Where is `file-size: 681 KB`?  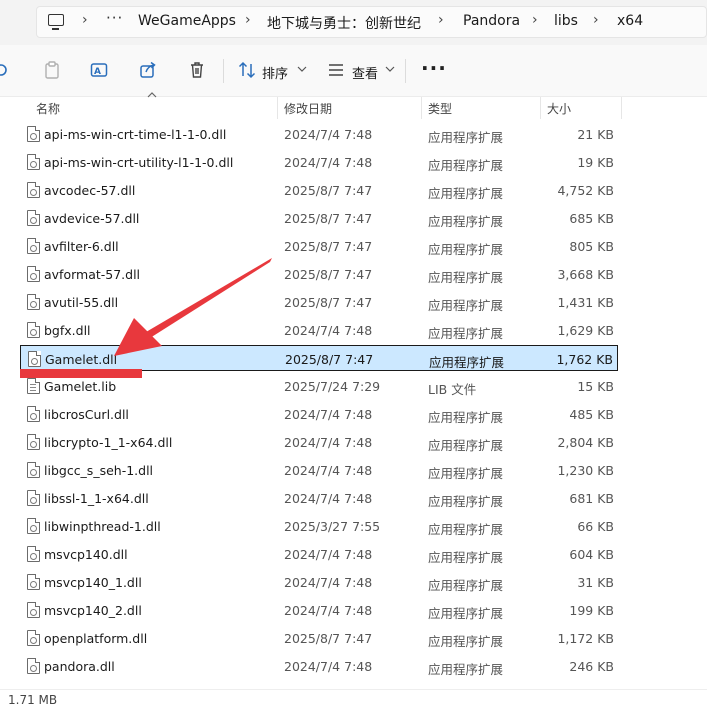 file-size: 681 KB is located at coordinates (591, 498).